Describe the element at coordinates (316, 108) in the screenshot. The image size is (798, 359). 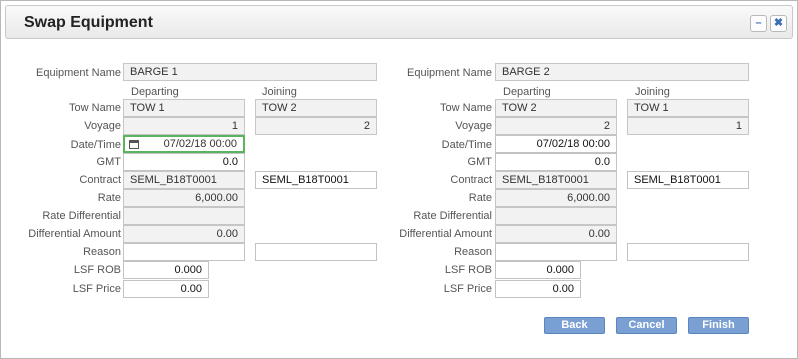
I see `left-joining-tow-name: TOW 2` at that location.